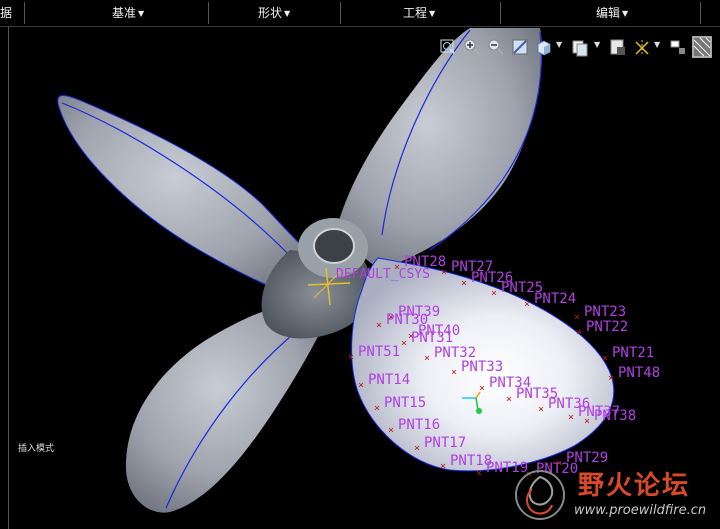  What do you see at coordinates (425, 262) in the screenshot?
I see `datum-point-label: PNT28` at bounding box center [425, 262].